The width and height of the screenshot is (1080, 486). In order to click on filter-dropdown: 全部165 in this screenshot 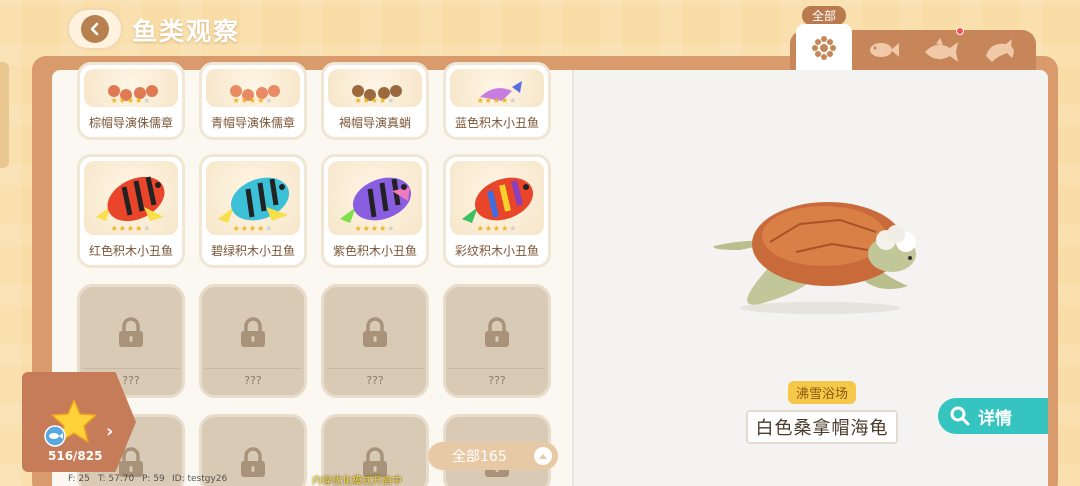, I will do `click(493, 456)`.